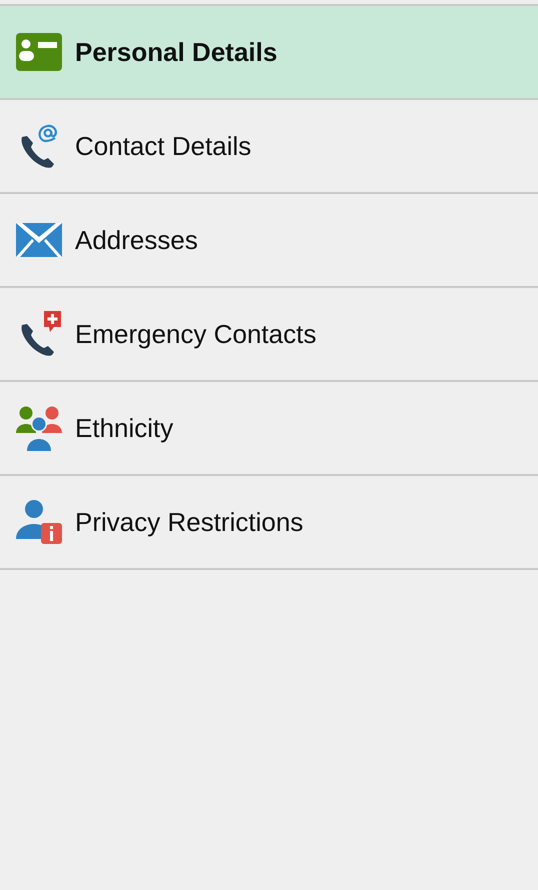 Image resolution: width=538 pixels, height=890 pixels. Describe the element at coordinates (124, 428) in the screenshot. I see `menu-label: Ethnicity` at that location.